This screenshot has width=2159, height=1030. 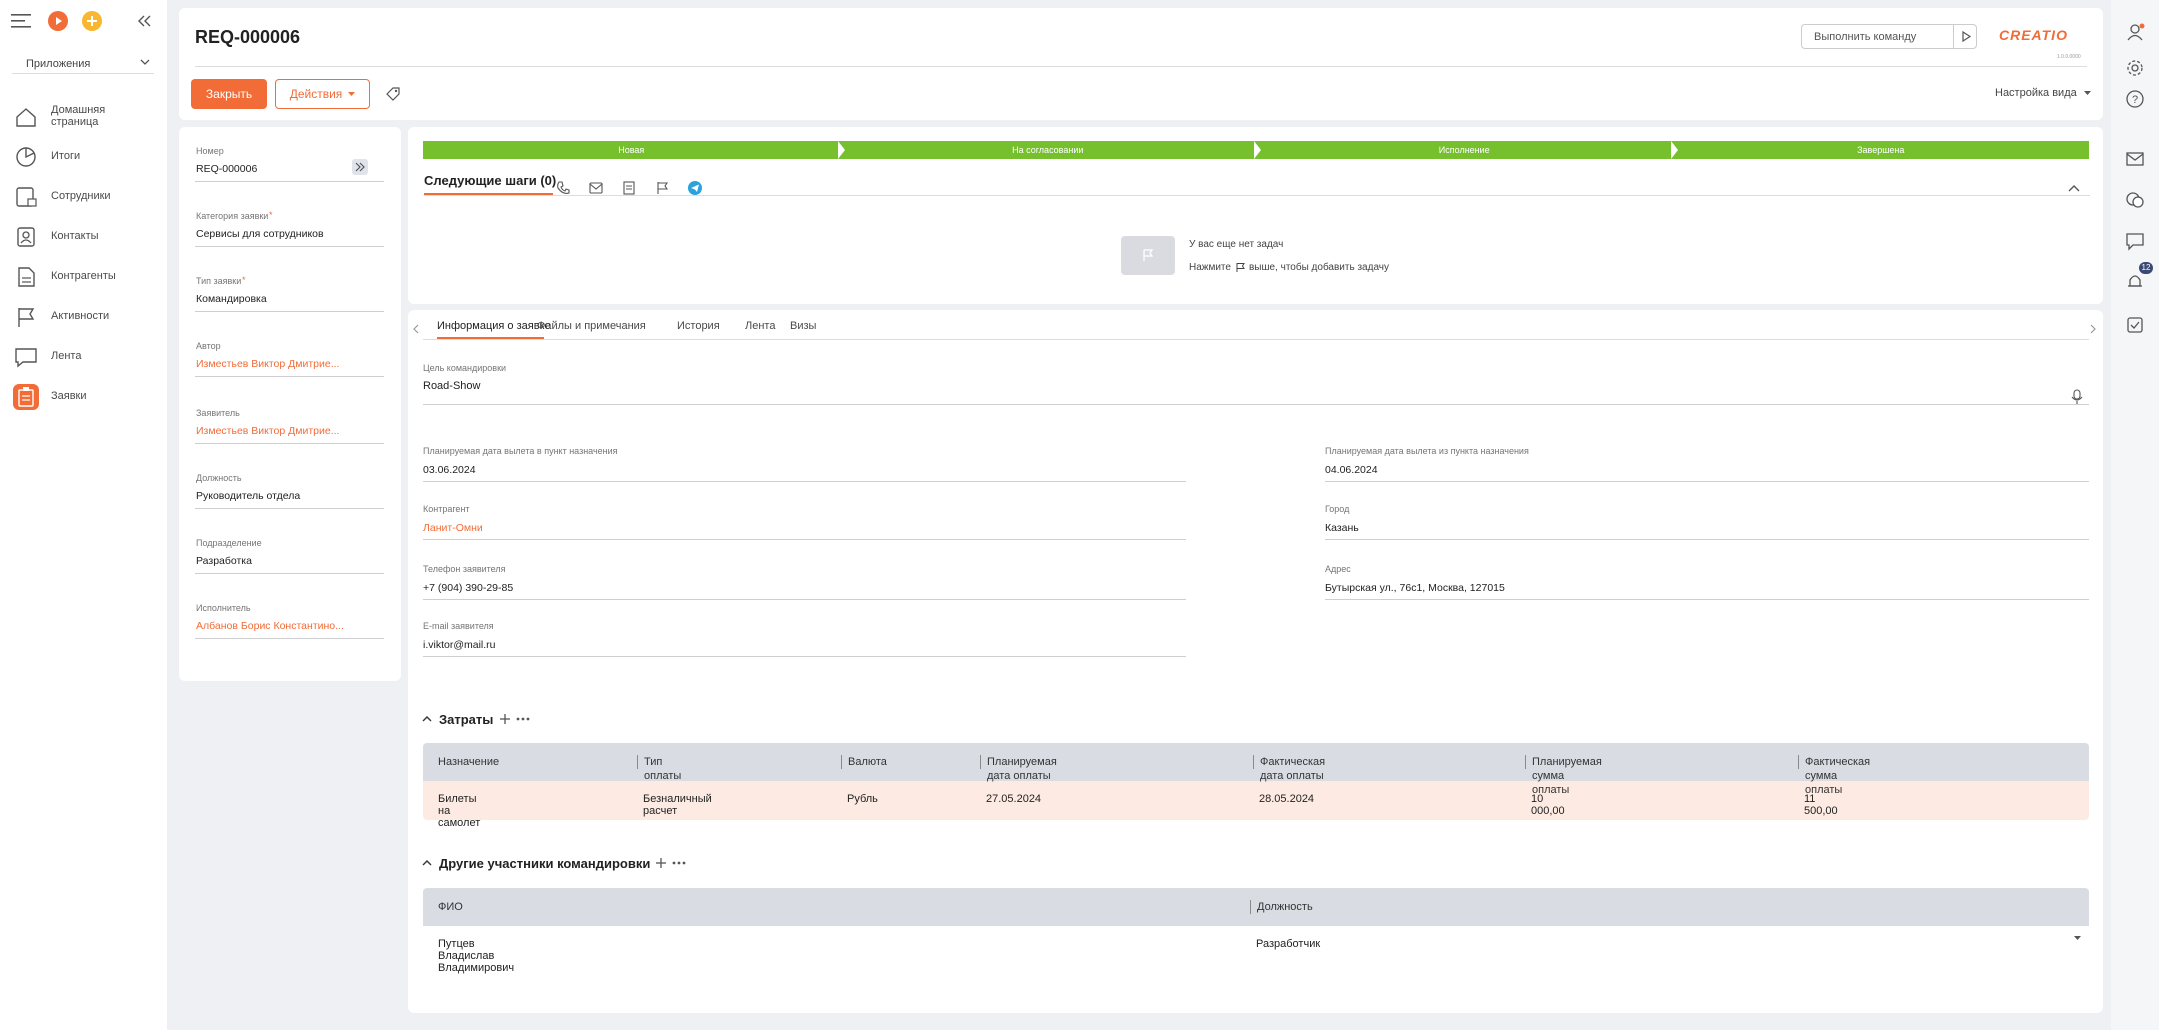 What do you see at coordinates (83, 196) in the screenshot?
I see `nav-item-employees: Сотрудники` at bounding box center [83, 196].